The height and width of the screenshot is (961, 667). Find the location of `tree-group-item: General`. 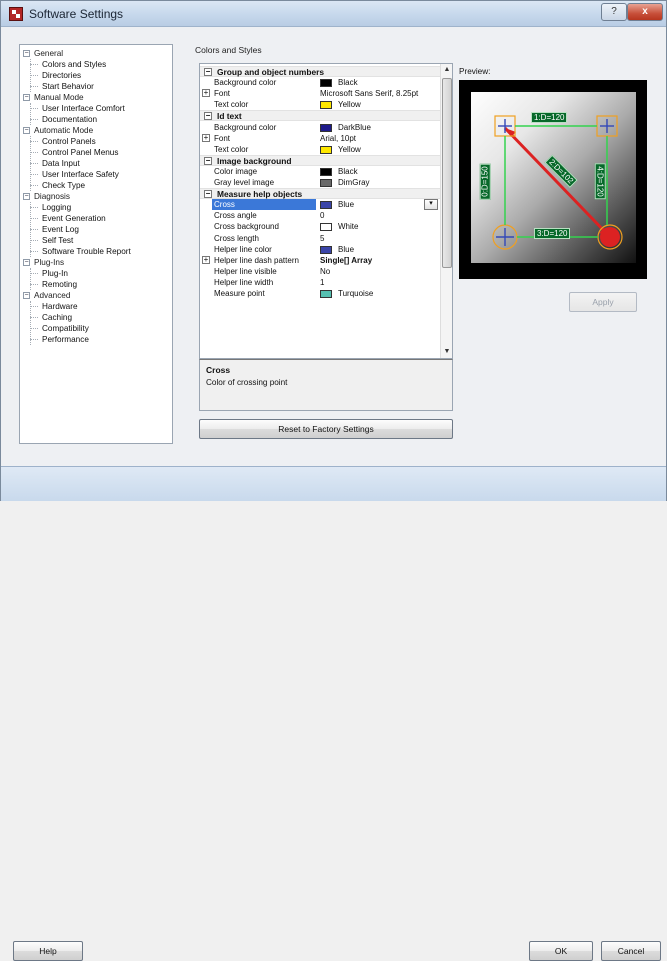

tree-group-item: General is located at coordinates (48, 53).